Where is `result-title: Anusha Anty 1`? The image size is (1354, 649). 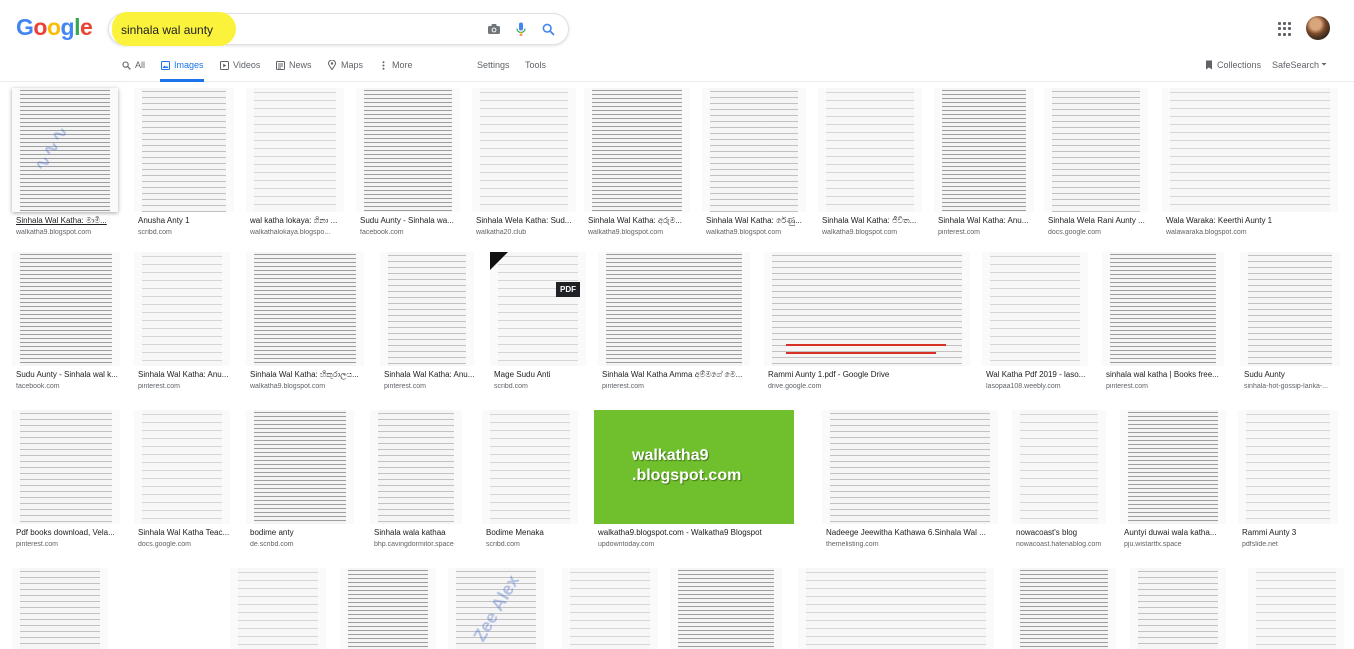 result-title: Anusha Anty 1 is located at coordinates (190, 220).